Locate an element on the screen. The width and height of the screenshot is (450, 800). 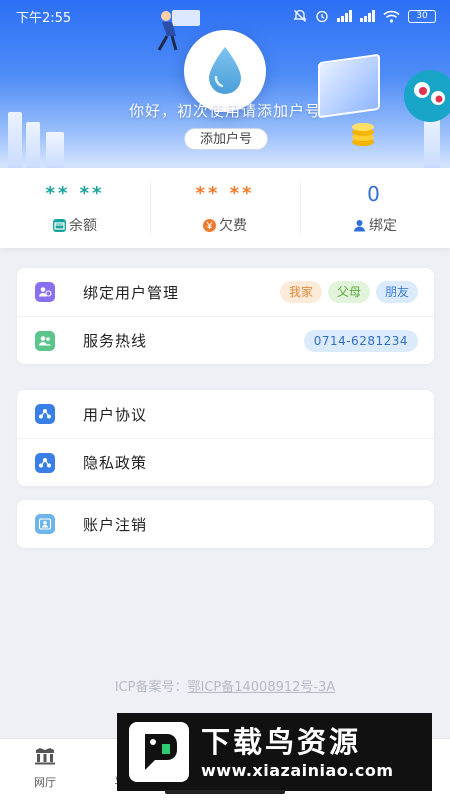
privacy-policy-label: 隐私政策 is located at coordinates (115, 463).